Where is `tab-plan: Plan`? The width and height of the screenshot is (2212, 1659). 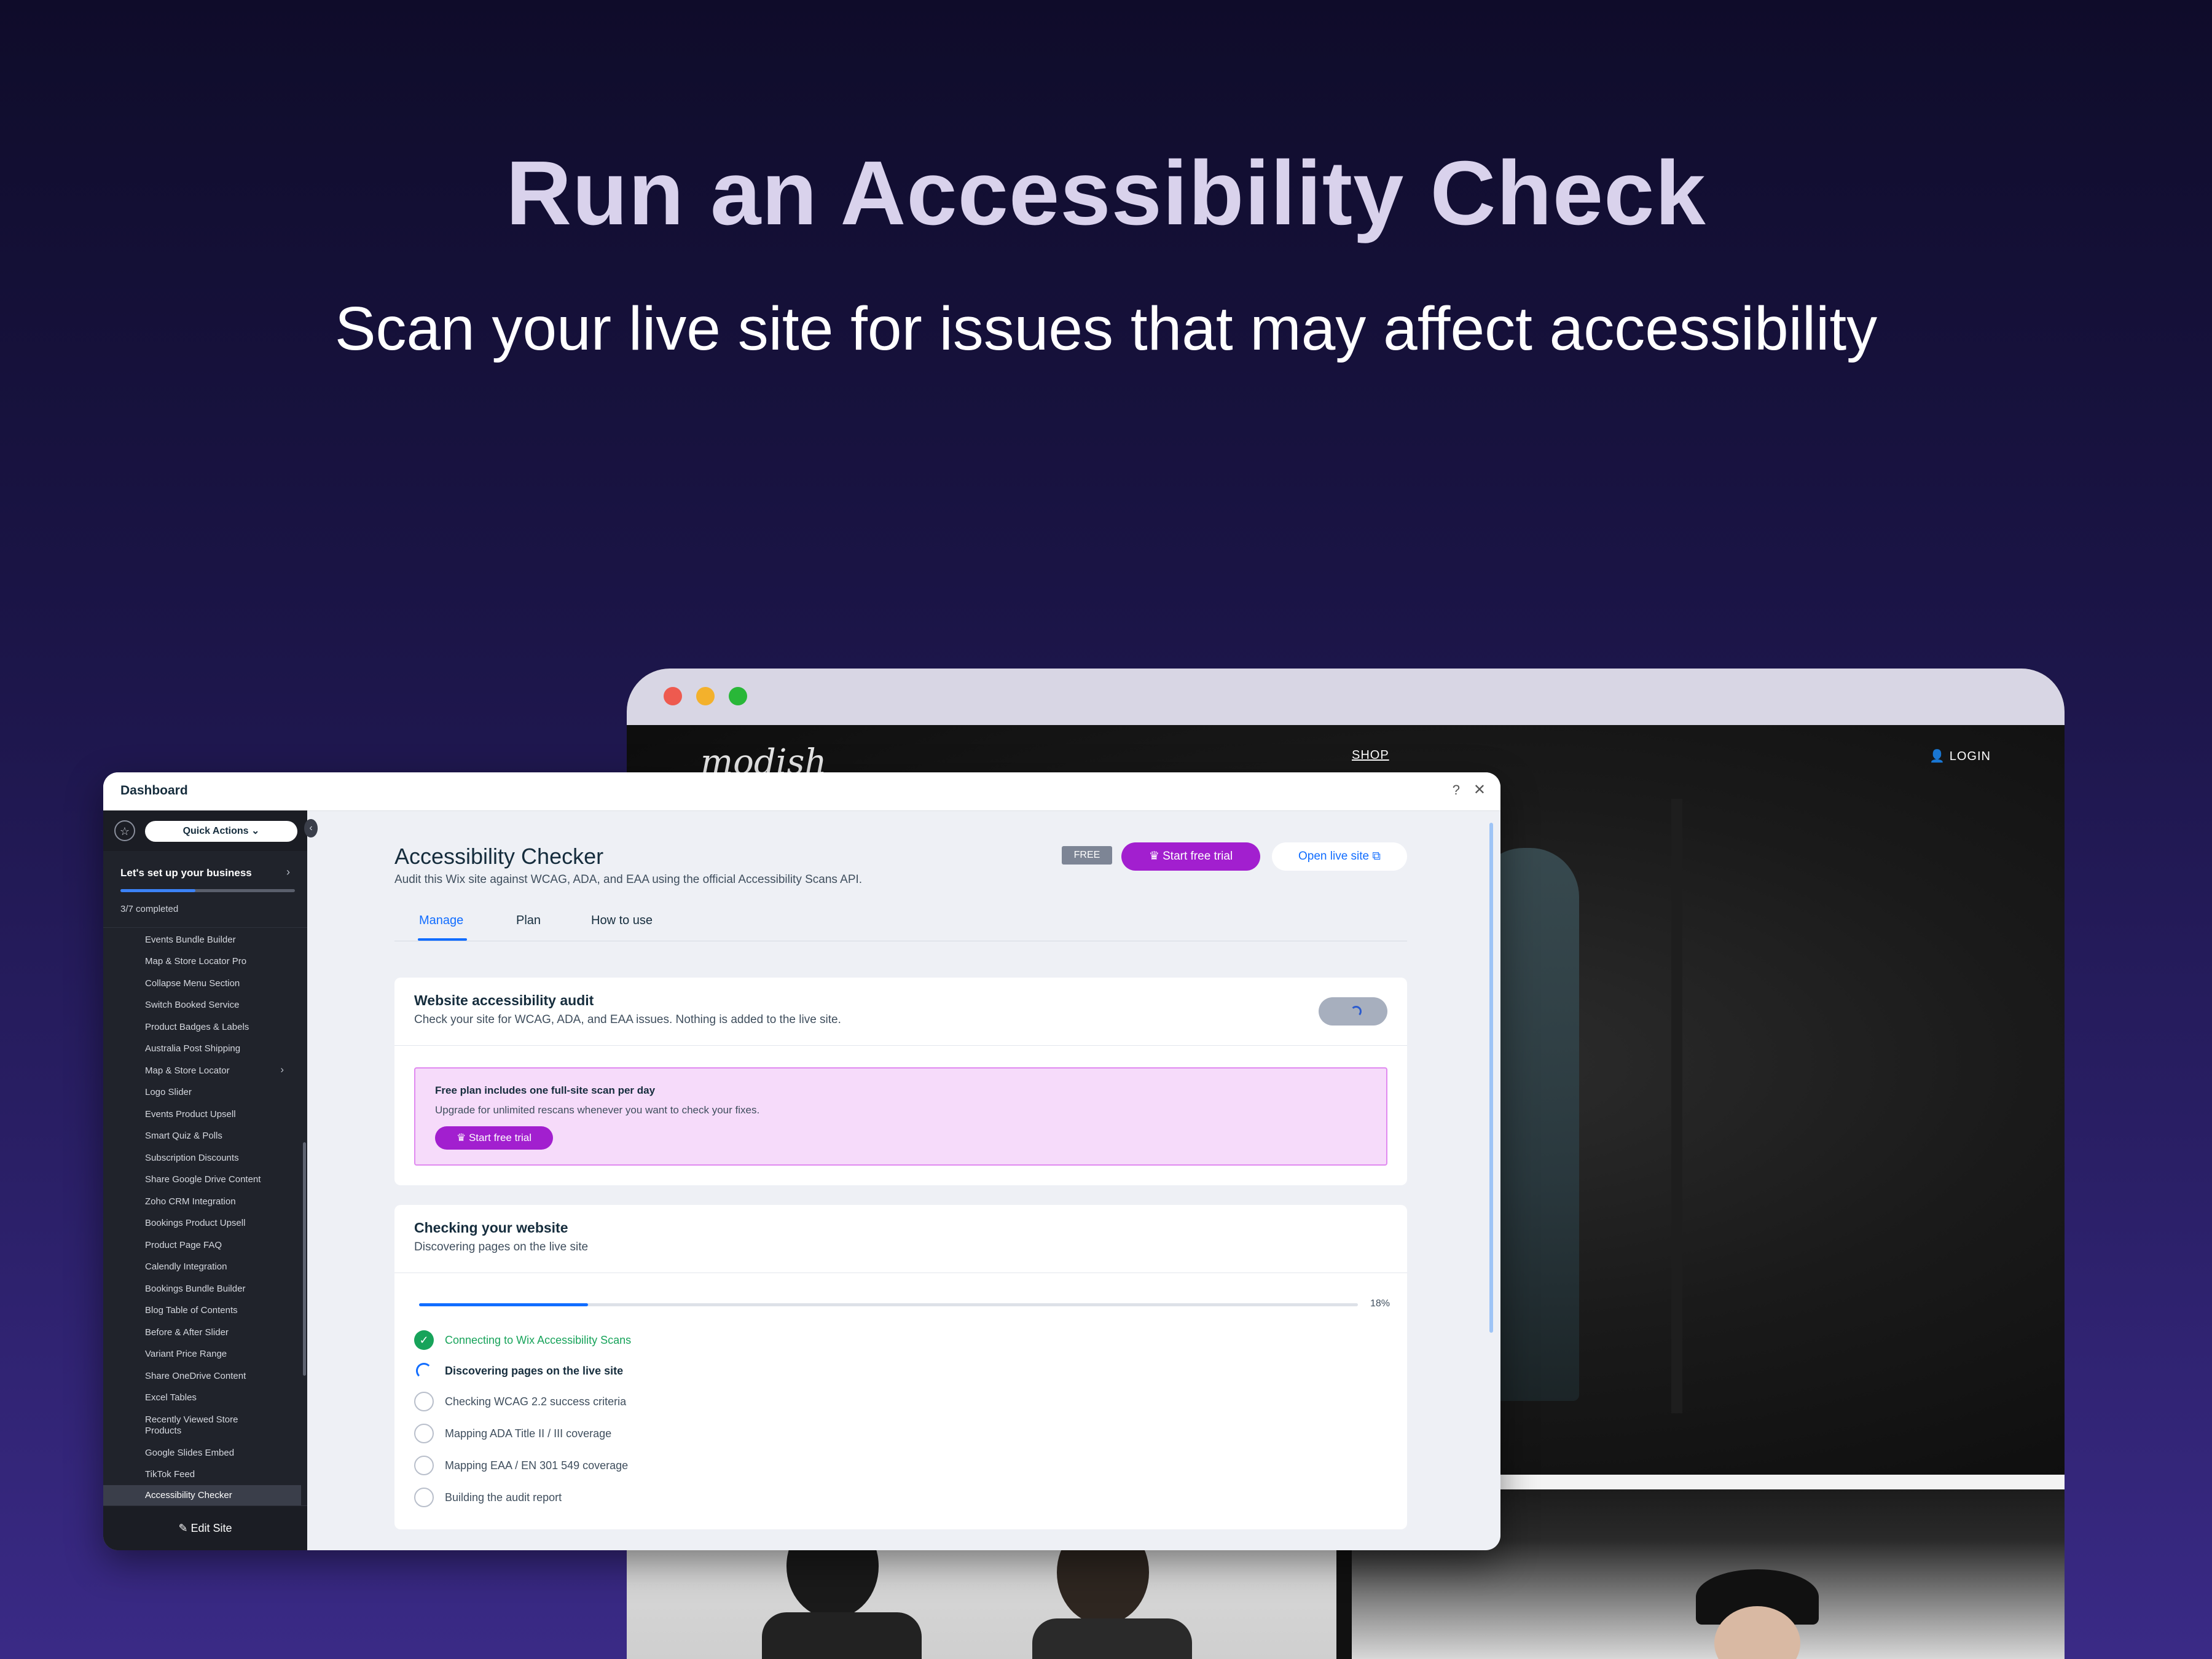
tab-plan: Plan is located at coordinates (528, 921).